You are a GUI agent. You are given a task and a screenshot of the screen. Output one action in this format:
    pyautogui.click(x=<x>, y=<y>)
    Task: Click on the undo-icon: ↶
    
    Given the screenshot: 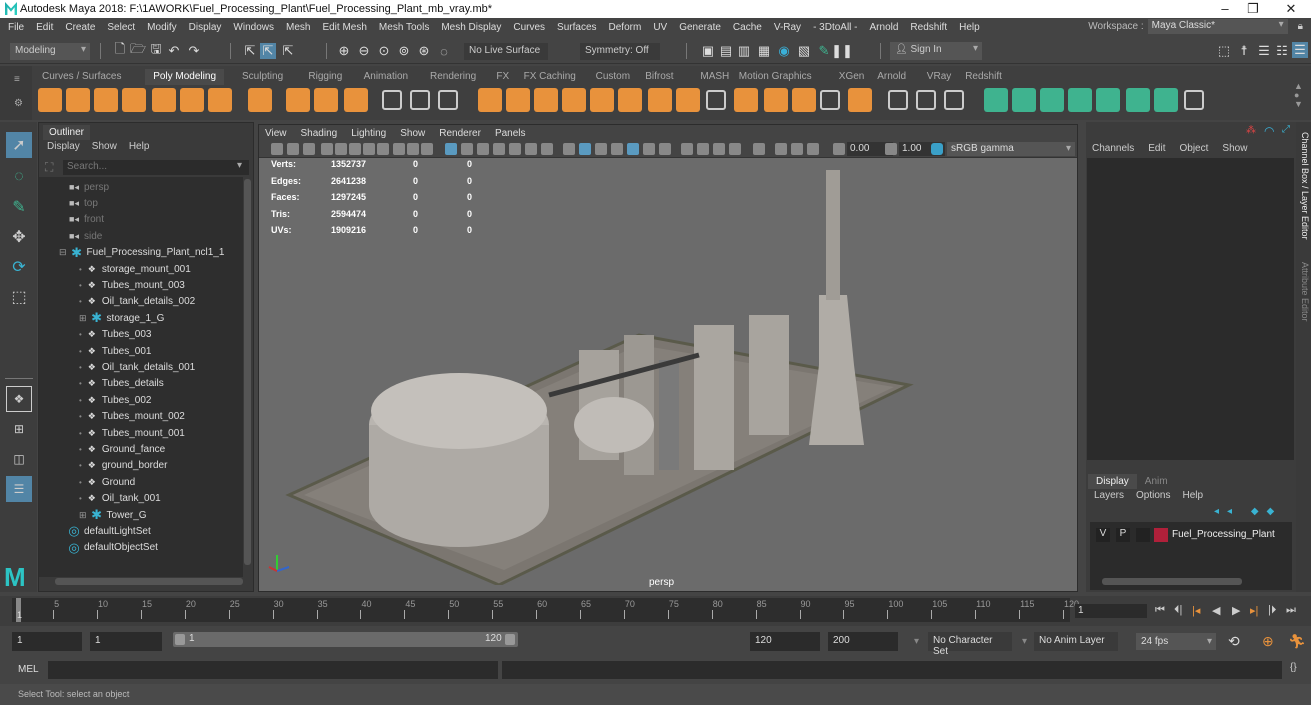 What is the action you would take?
    pyautogui.click(x=174, y=51)
    